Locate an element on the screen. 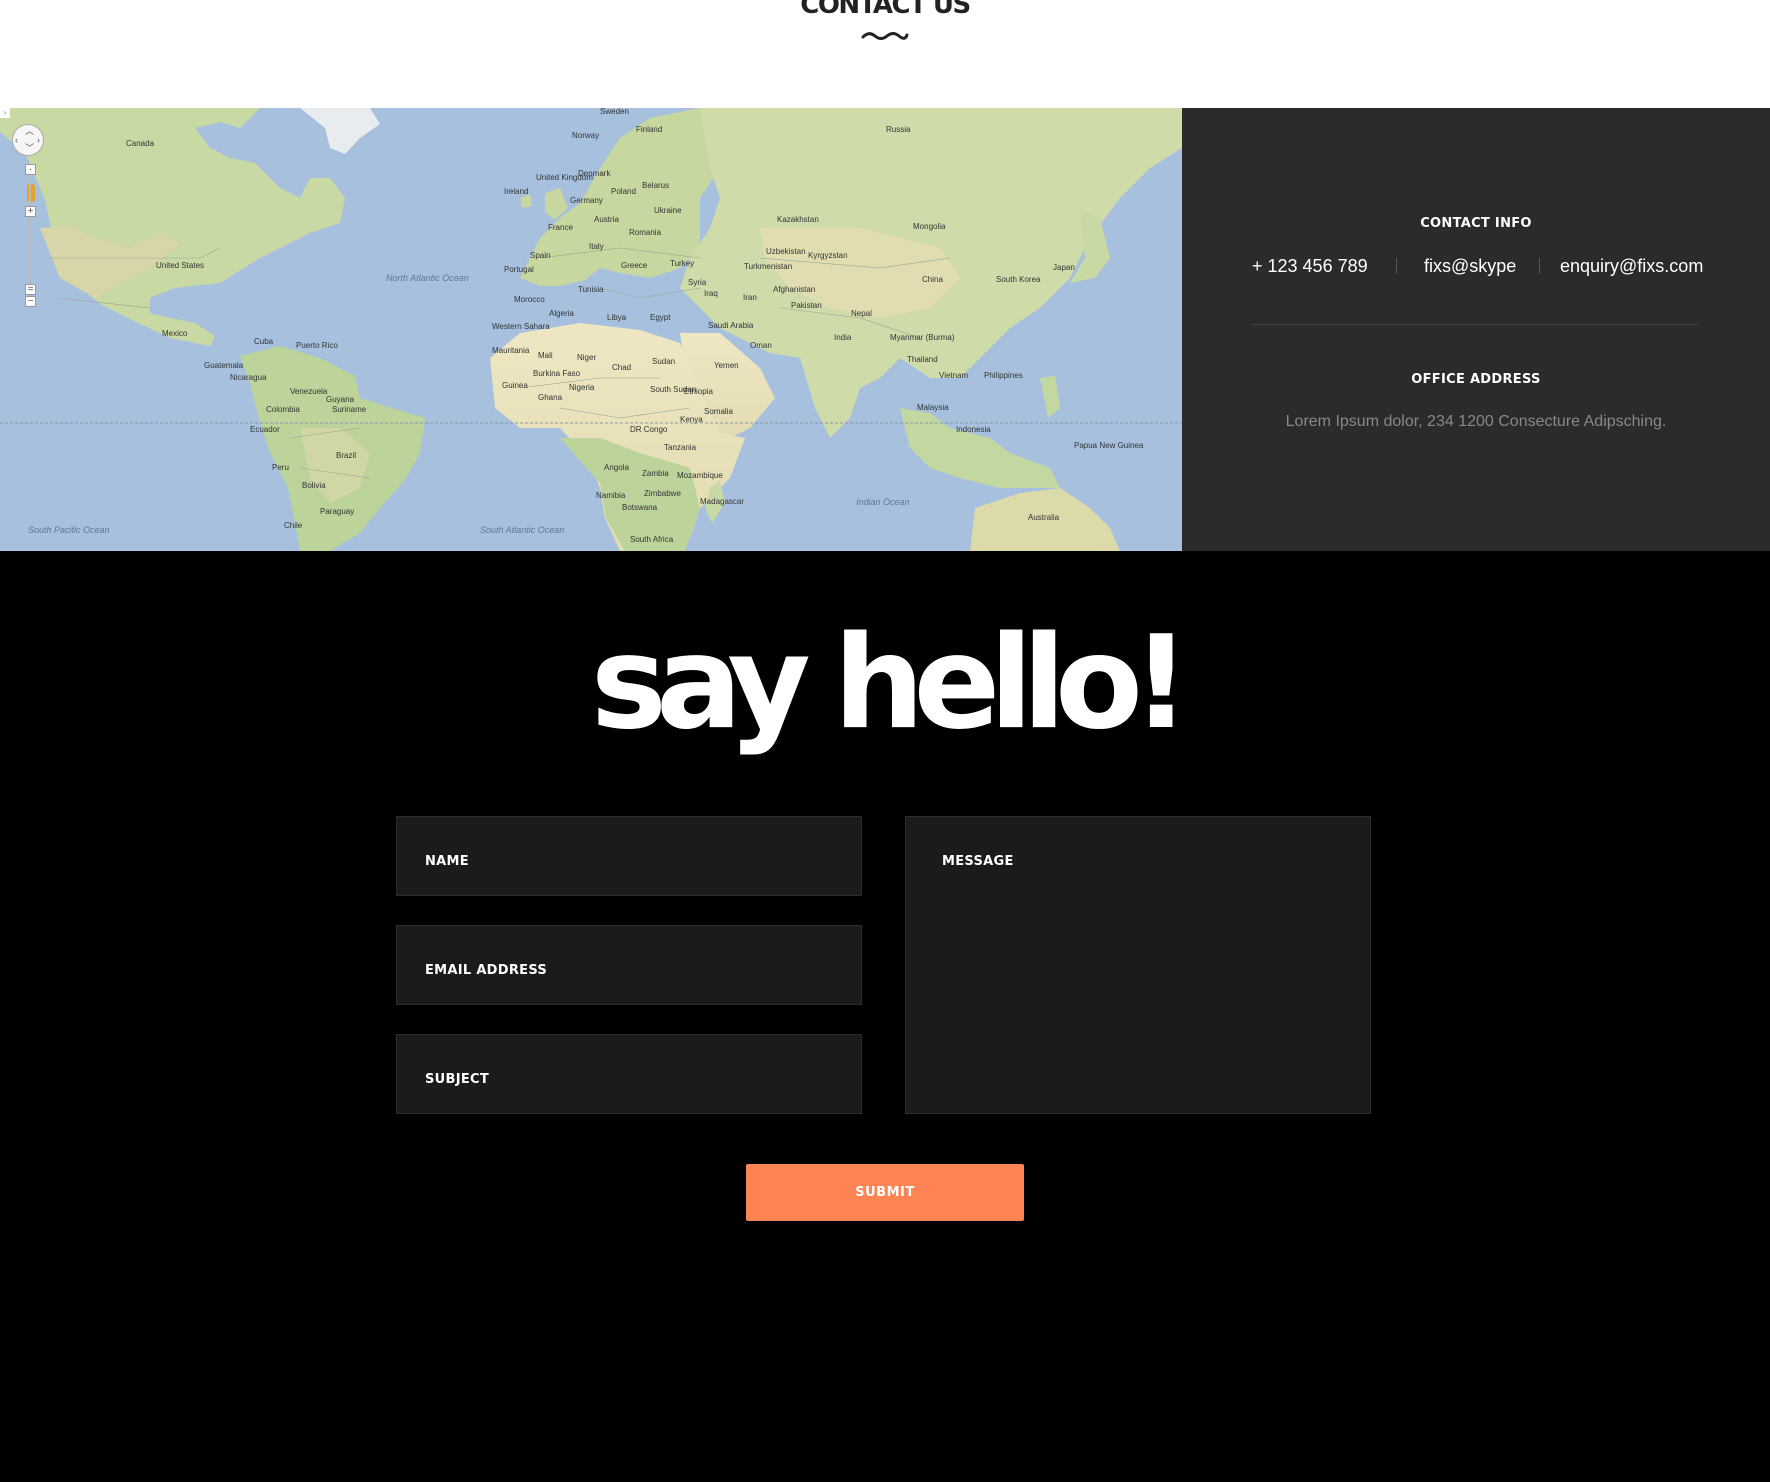  map-label: Greece is located at coordinates (634, 265).